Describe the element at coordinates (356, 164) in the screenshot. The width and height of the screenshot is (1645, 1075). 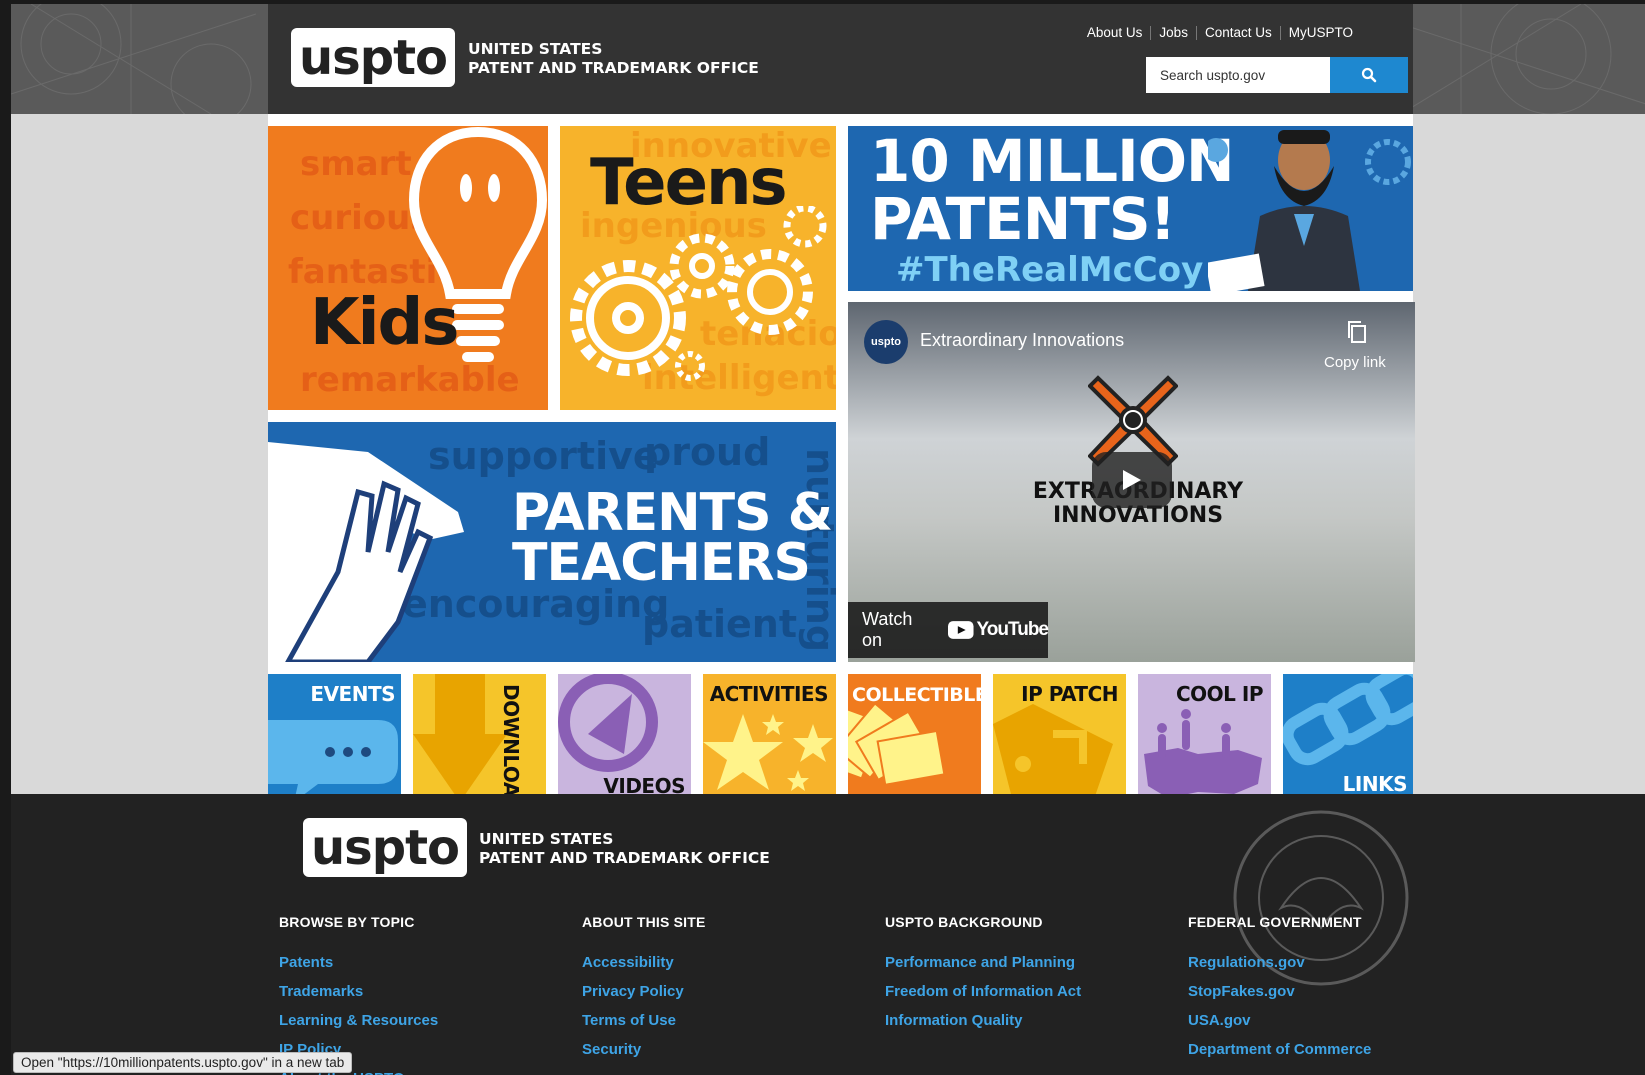
I see `tile-word: smart` at that location.